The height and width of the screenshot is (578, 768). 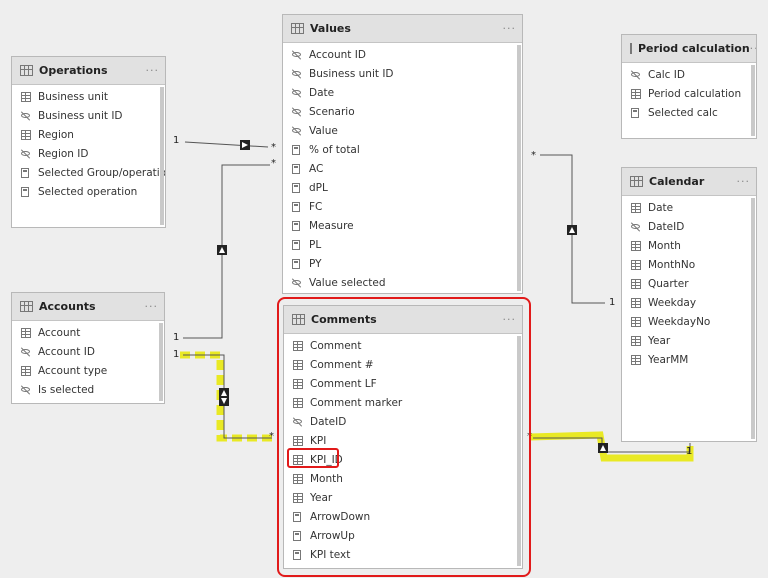 I want to click on field-row: Measure, so click(x=402, y=225).